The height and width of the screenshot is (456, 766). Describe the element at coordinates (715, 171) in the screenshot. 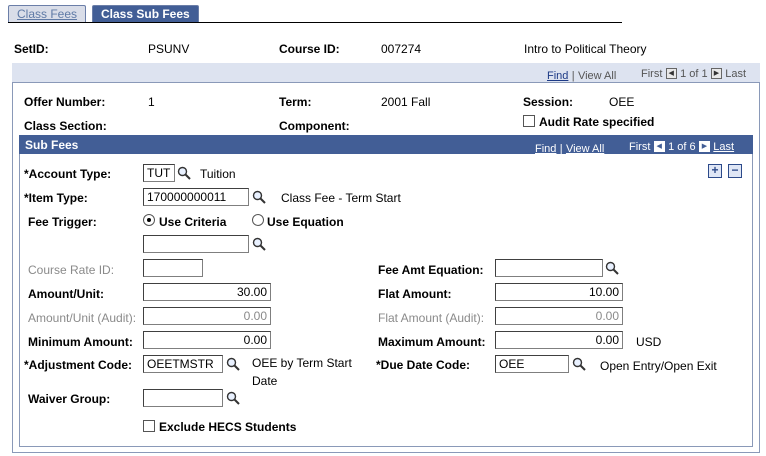

I see `add-row-button: +` at that location.